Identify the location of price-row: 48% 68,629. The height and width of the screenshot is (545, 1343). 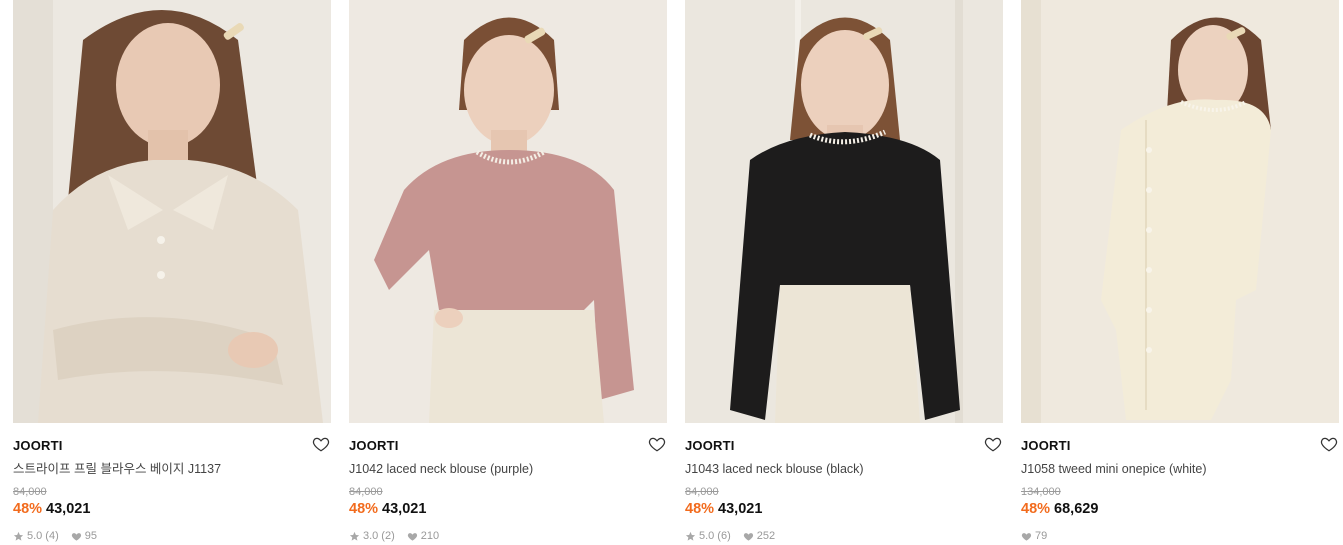
(1059, 509).